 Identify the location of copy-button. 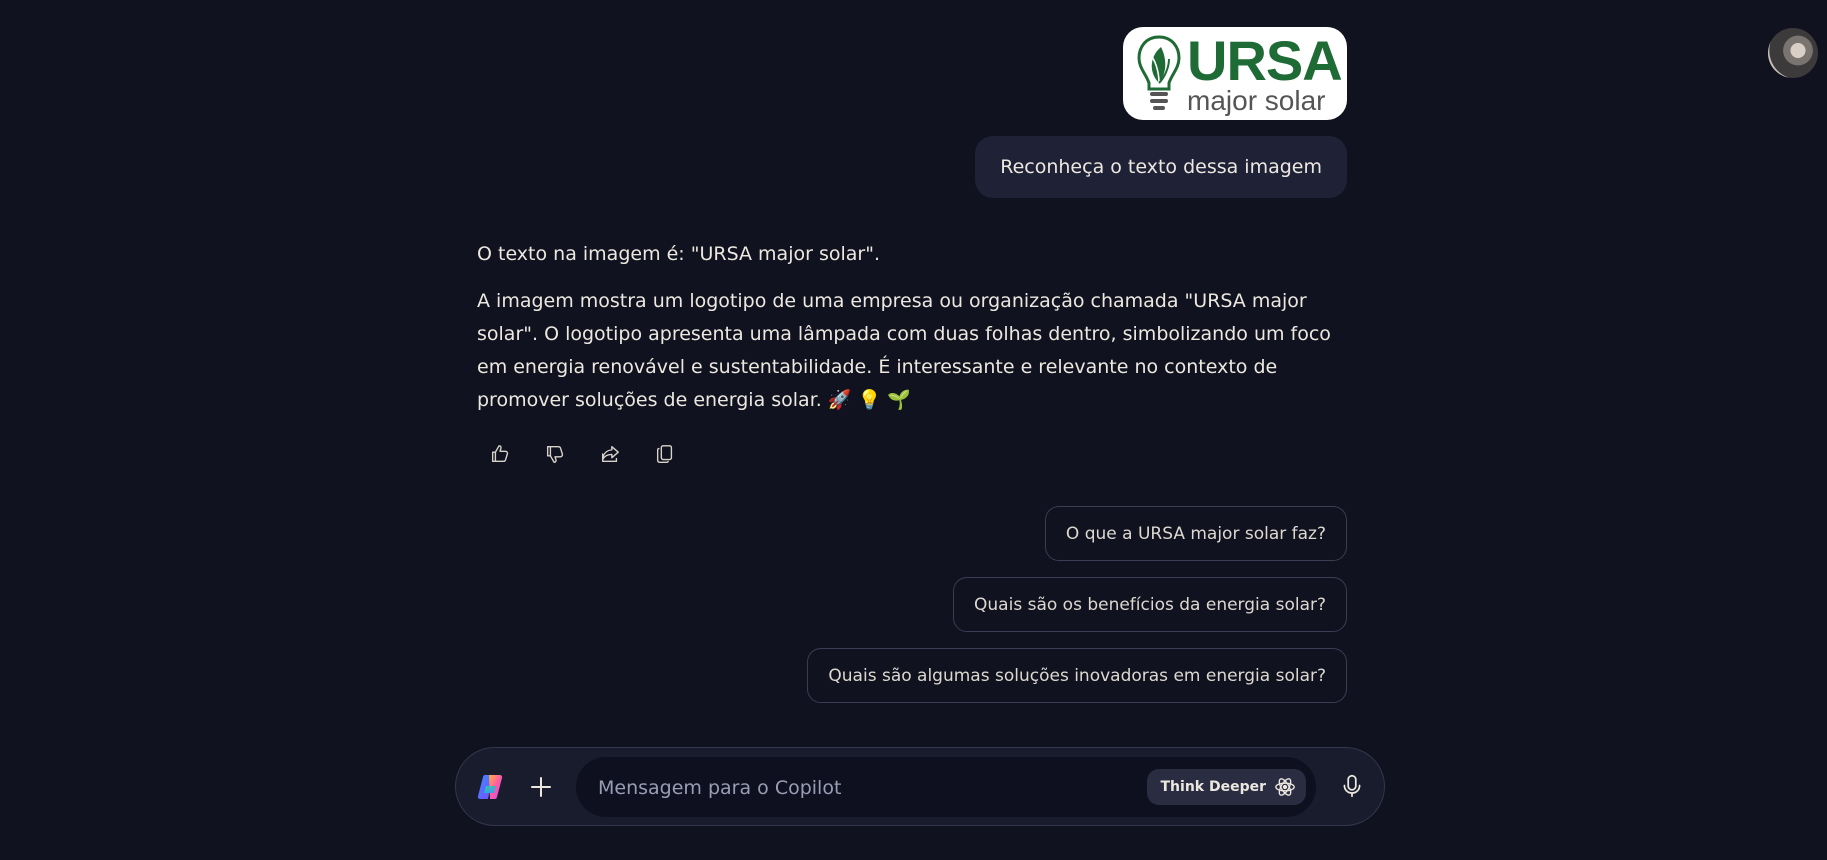
(665, 454).